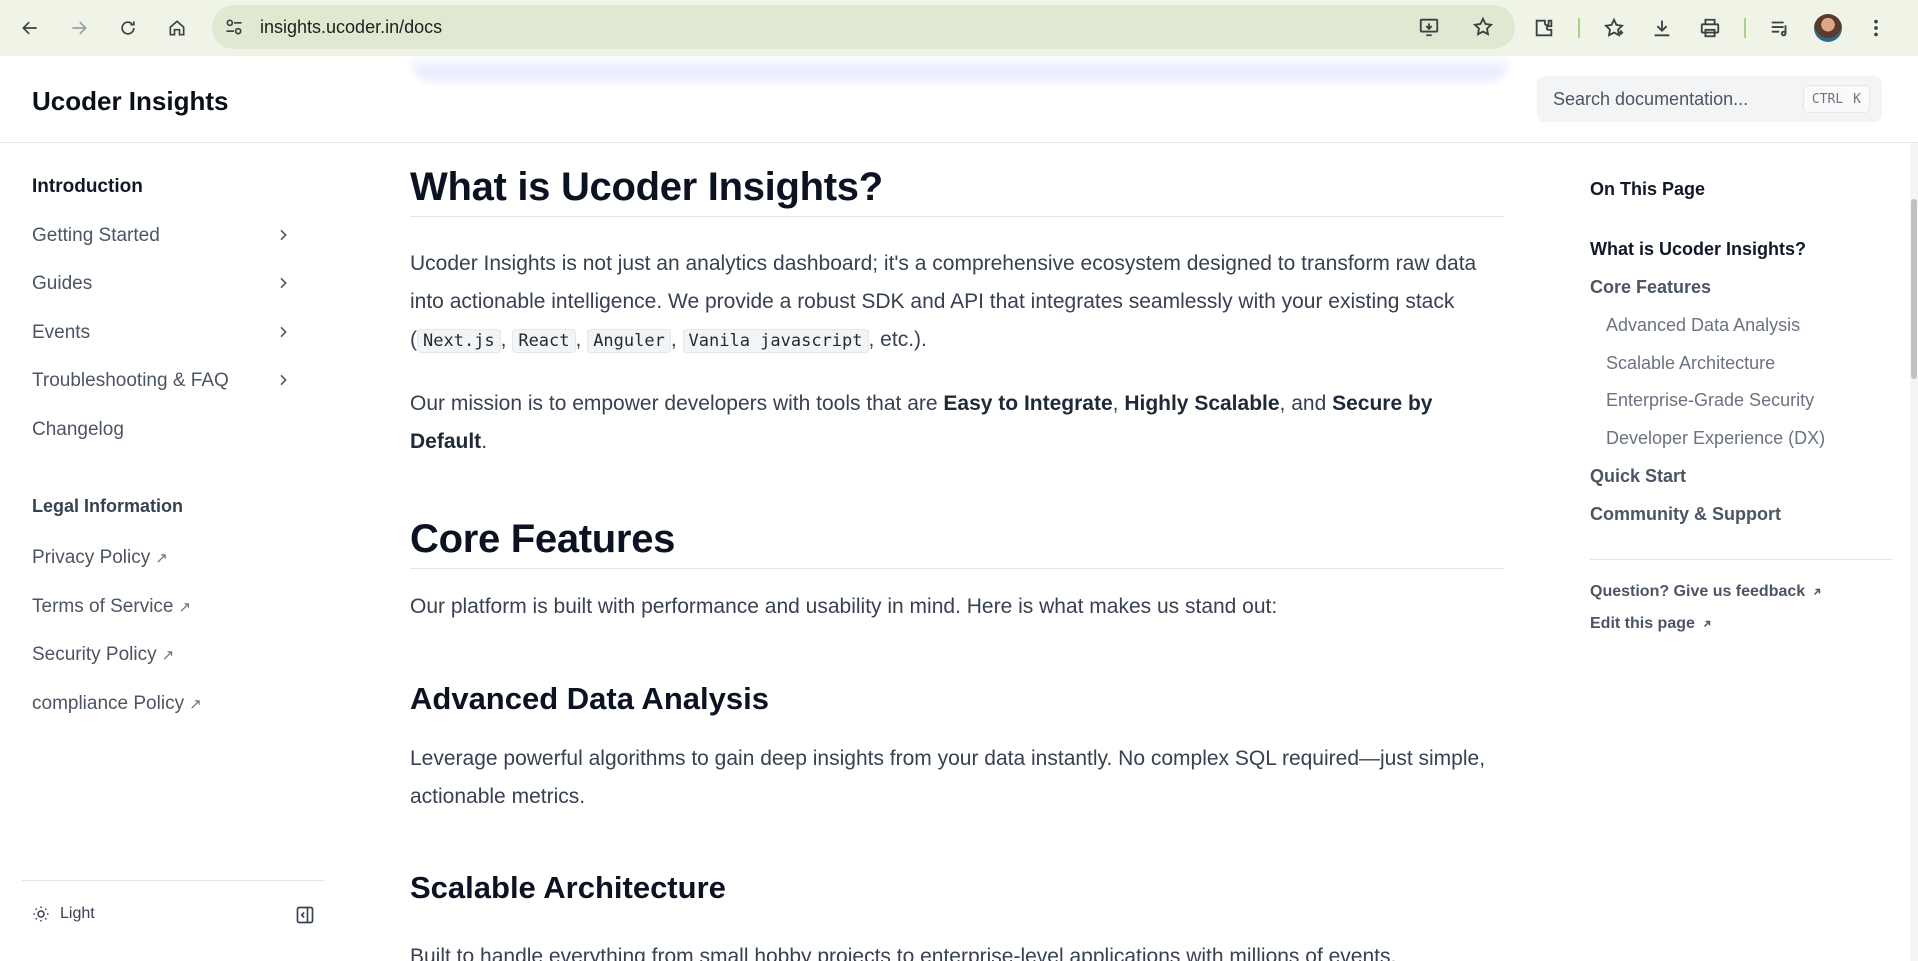  I want to click on page-title: What is Ucoder Insights?, so click(646, 187).